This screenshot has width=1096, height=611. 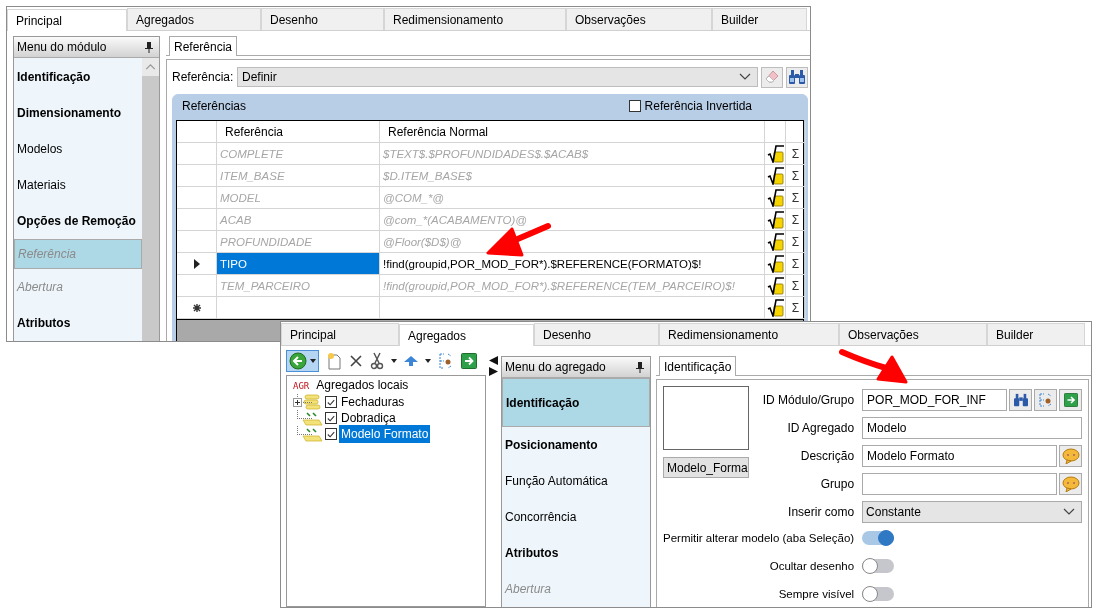 I want to click on menu-item: Modelos, so click(x=78, y=149).